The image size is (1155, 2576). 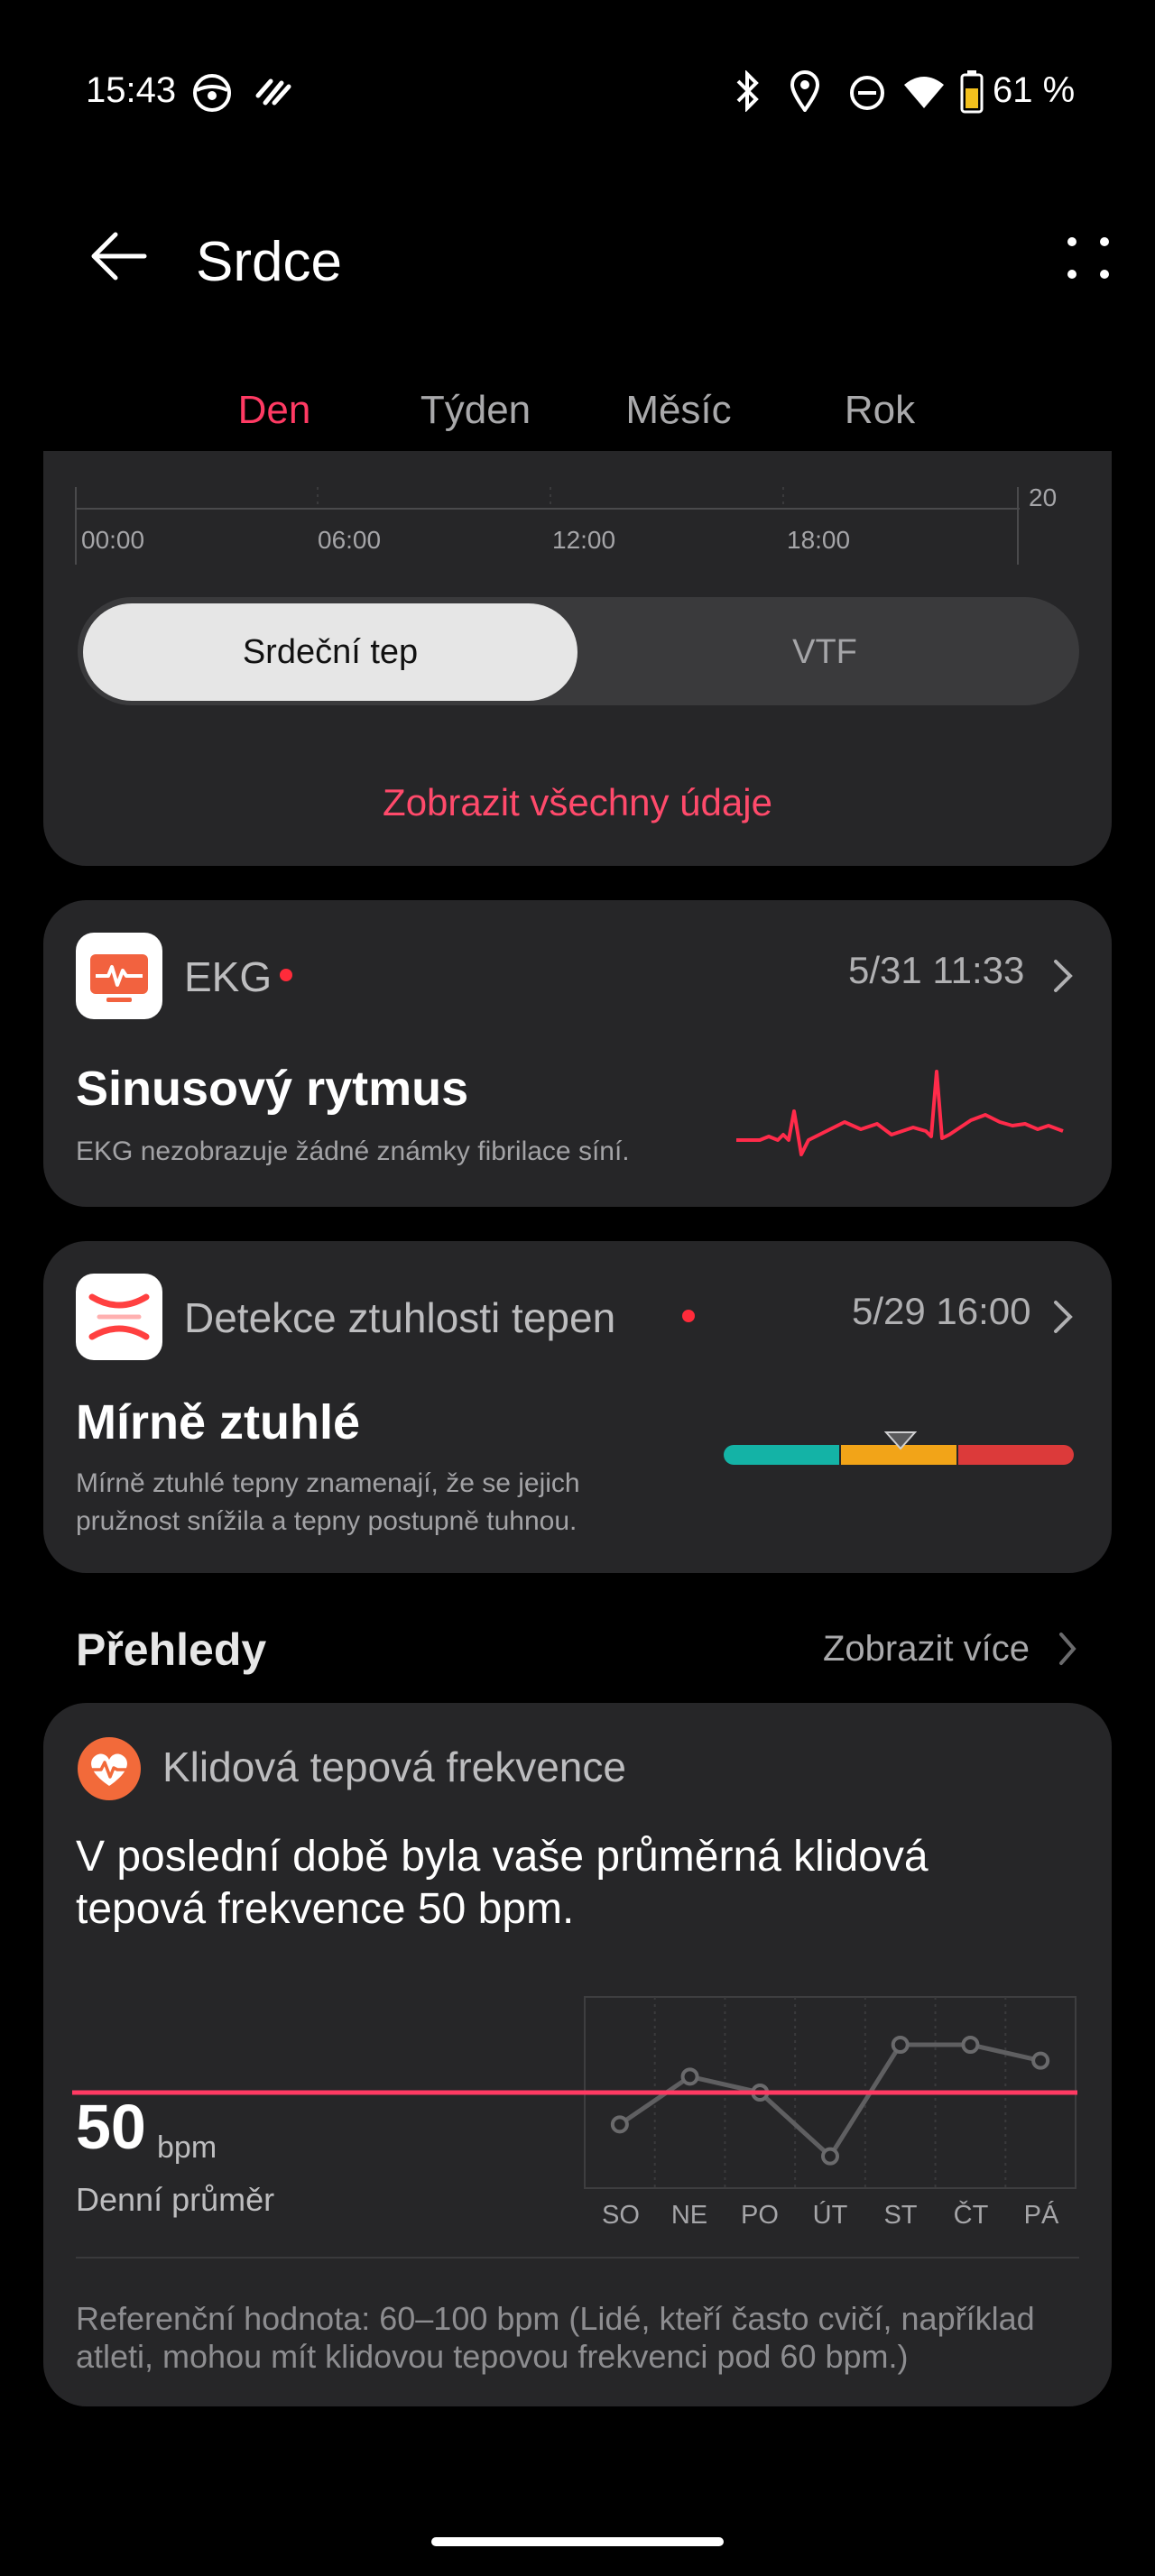 What do you see at coordinates (830, 2215) in the screenshot?
I see `chart-day-label: ÚT` at bounding box center [830, 2215].